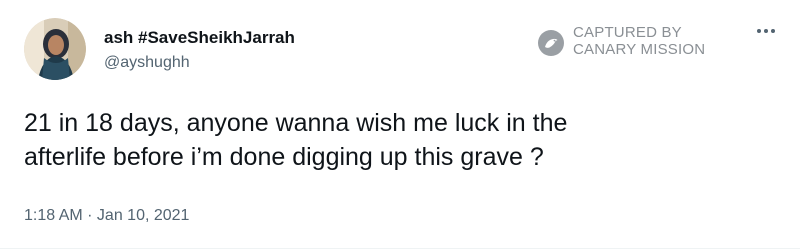 This screenshot has width=800, height=249. What do you see at coordinates (627, 32) in the screenshot?
I see `watermark-line-1: CAPTURED BY` at bounding box center [627, 32].